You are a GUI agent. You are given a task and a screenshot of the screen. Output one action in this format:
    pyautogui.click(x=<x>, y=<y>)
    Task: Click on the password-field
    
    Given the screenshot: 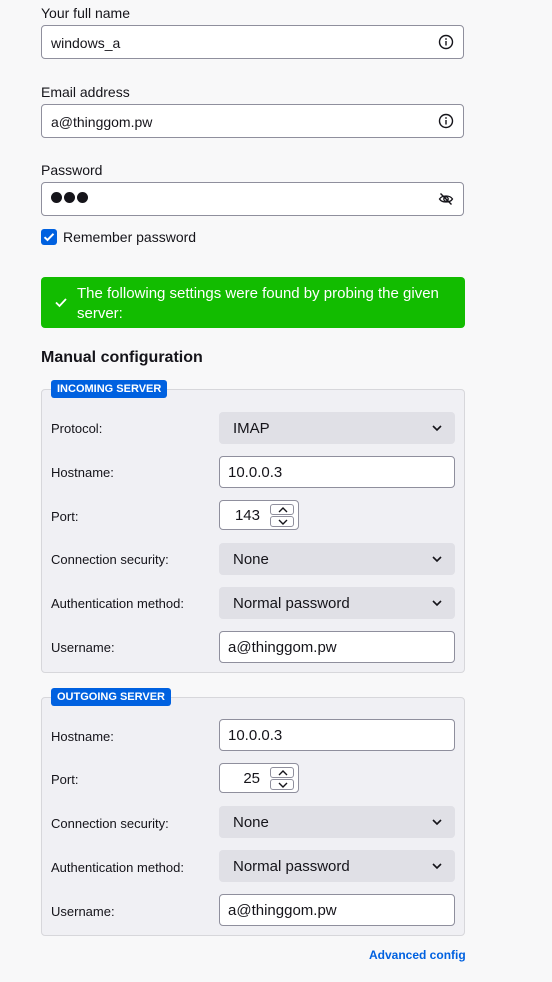 What is the action you would take?
    pyautogui.click(x=252, y=199)
    